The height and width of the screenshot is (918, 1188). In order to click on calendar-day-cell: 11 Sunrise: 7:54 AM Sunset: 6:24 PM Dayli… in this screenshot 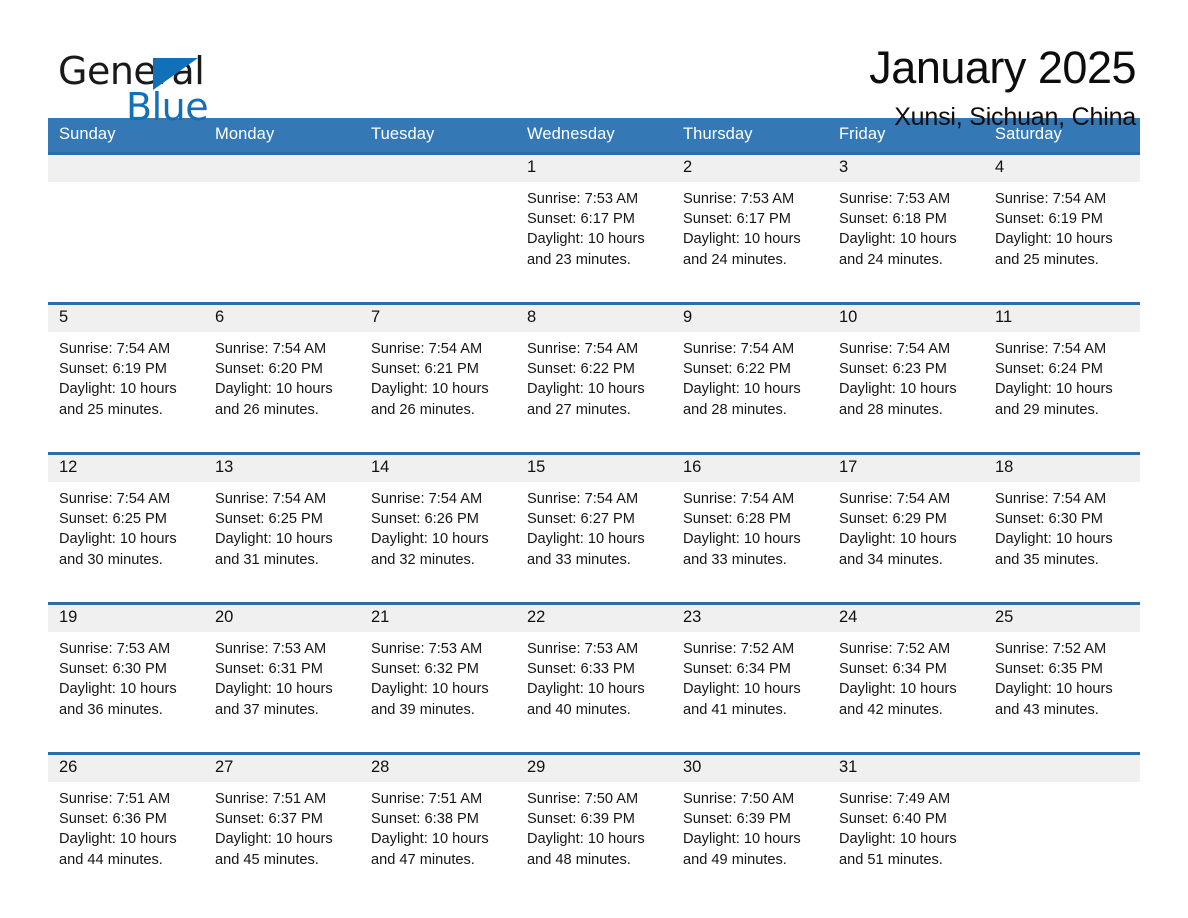, I will do `click(1062, 370)`.